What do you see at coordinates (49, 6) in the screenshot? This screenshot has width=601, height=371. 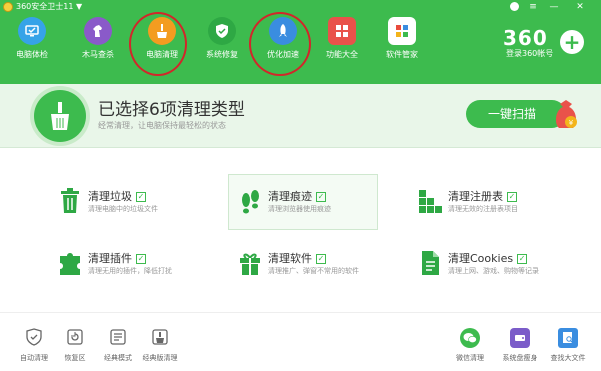 I see `app-title: 360安全卫士11 ▼` at bounding box center [49, 6].